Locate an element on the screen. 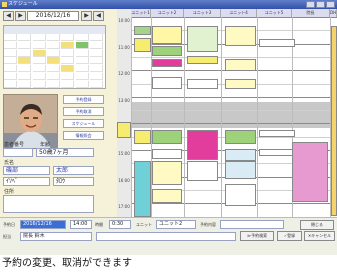 Image resolution: width=337 pixels, height=272 pixels. current-date-field: 2016/12/16 is located at coordinates (53, 16).